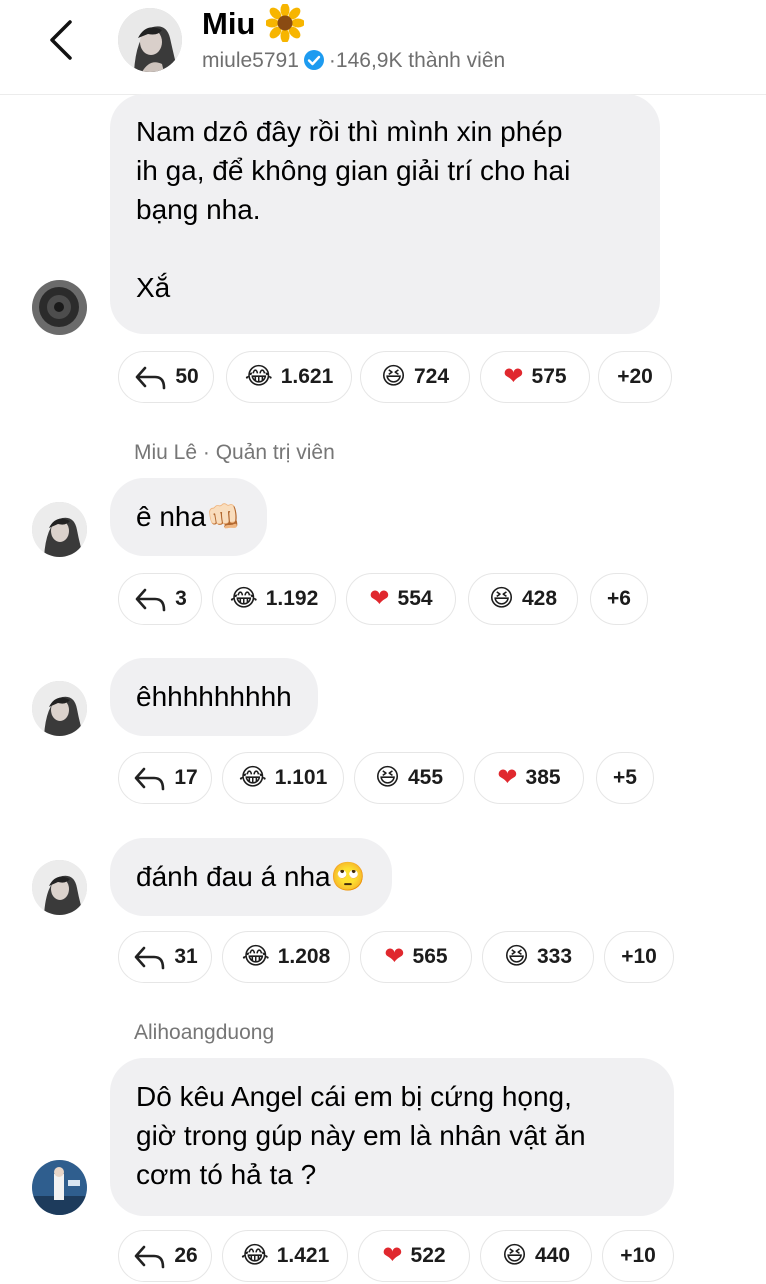  I want to click on reaction-grin-squint: 😆 428, so click(523, 599).